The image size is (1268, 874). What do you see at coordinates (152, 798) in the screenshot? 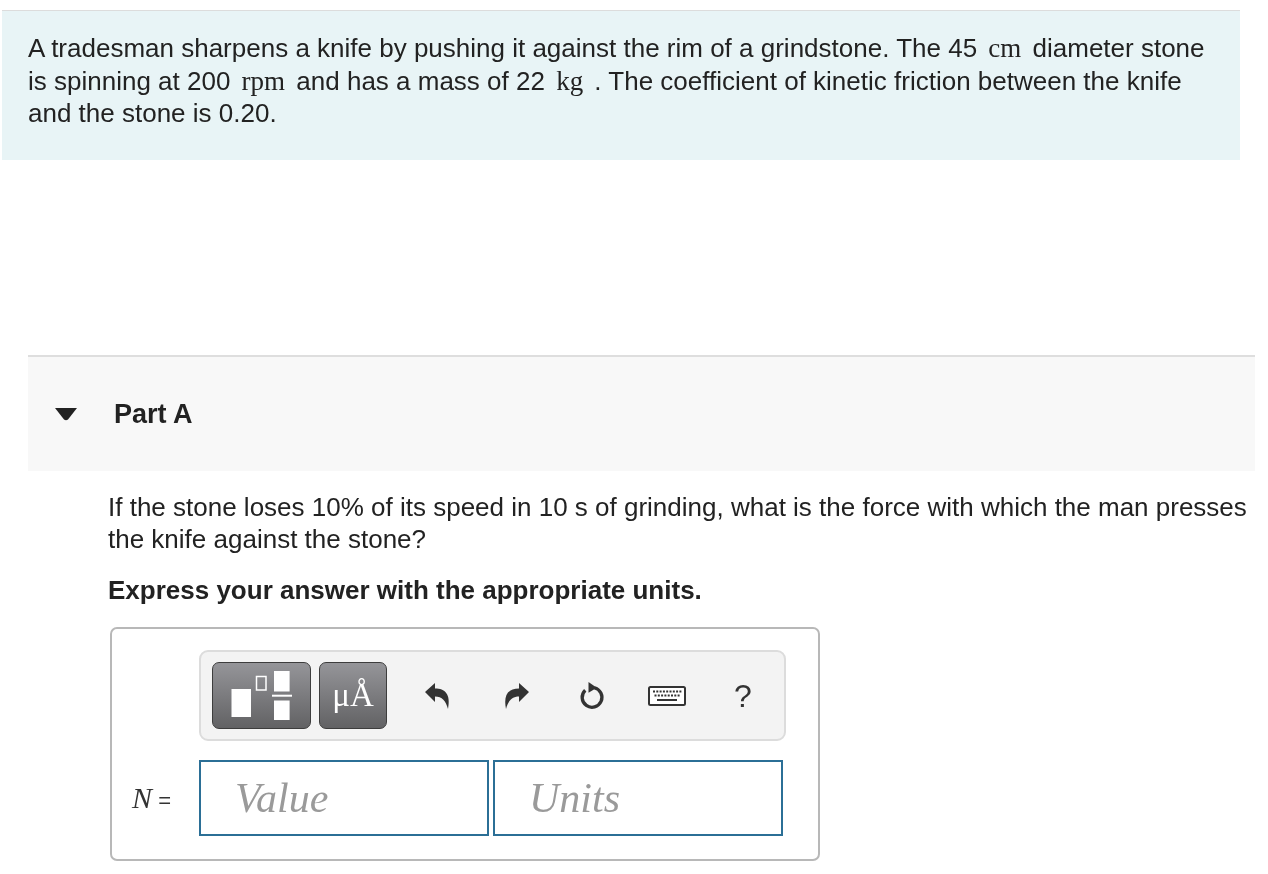
I see `answer-label: N =` at bounding box center [152, 798].